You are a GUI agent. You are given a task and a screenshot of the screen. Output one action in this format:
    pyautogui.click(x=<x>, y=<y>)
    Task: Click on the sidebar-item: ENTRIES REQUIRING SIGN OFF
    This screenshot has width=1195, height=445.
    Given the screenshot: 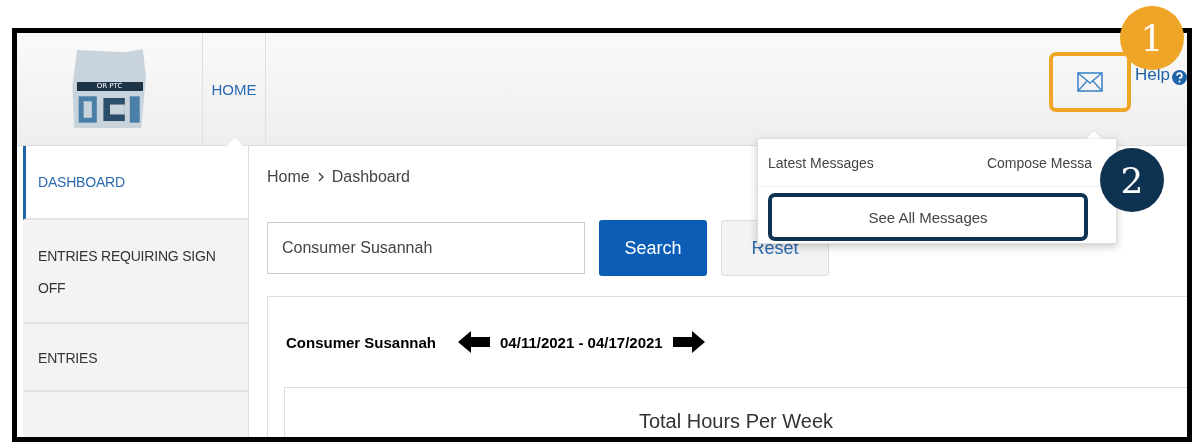 What is the action you would take?
    pyautogui.click(x=135, y=272)
    